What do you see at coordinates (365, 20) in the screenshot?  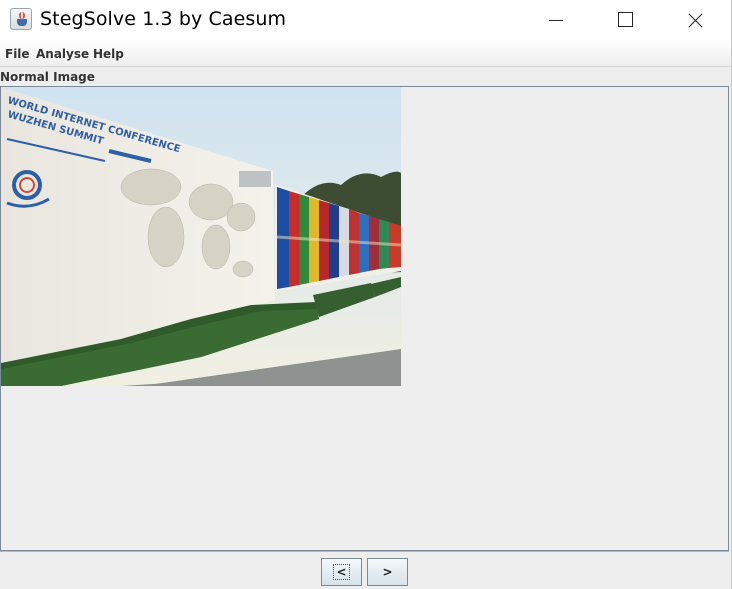 I see `title-bar: StegSolve 1.3 by Caesum` at bounding box center [365, 20].